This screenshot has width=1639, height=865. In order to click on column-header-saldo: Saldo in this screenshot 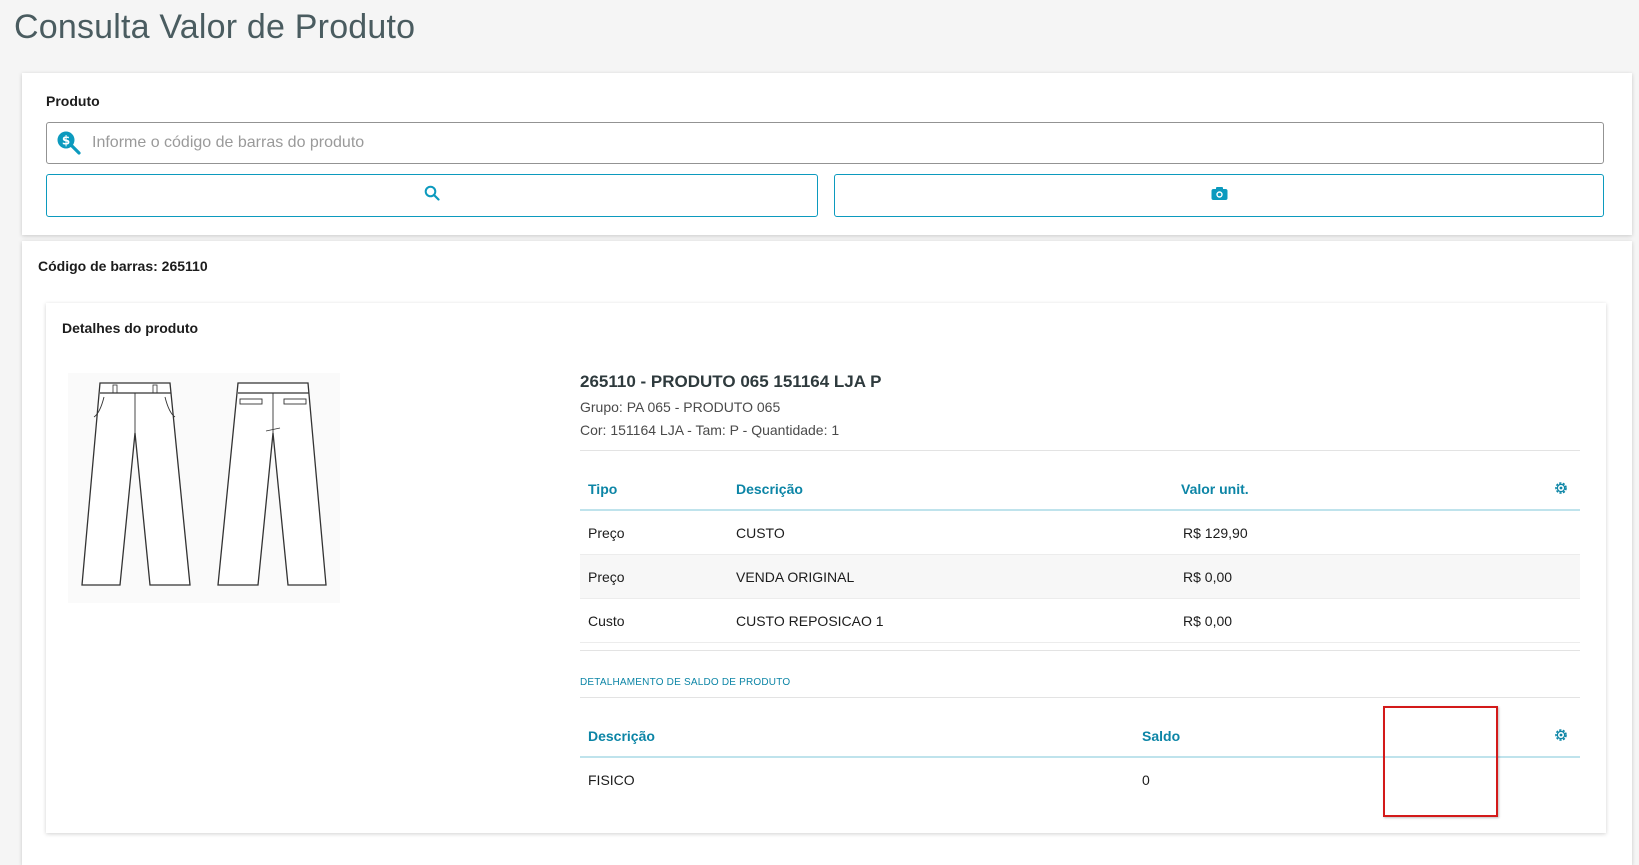, I will do `click(1161, 736)`.